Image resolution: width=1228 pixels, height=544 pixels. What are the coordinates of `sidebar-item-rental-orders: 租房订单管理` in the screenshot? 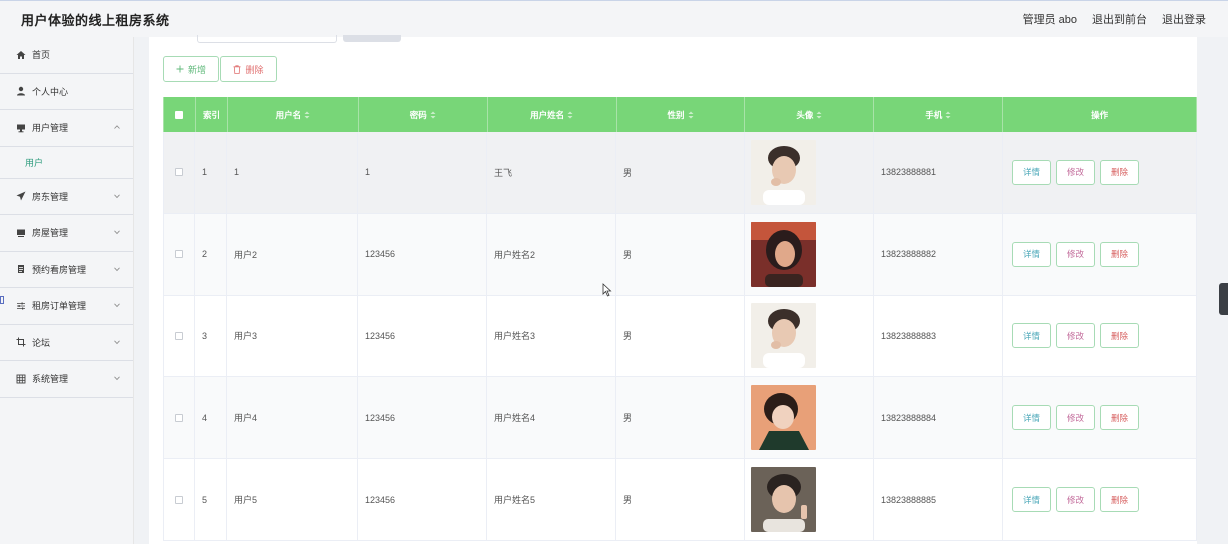 It's located at (66, 306).